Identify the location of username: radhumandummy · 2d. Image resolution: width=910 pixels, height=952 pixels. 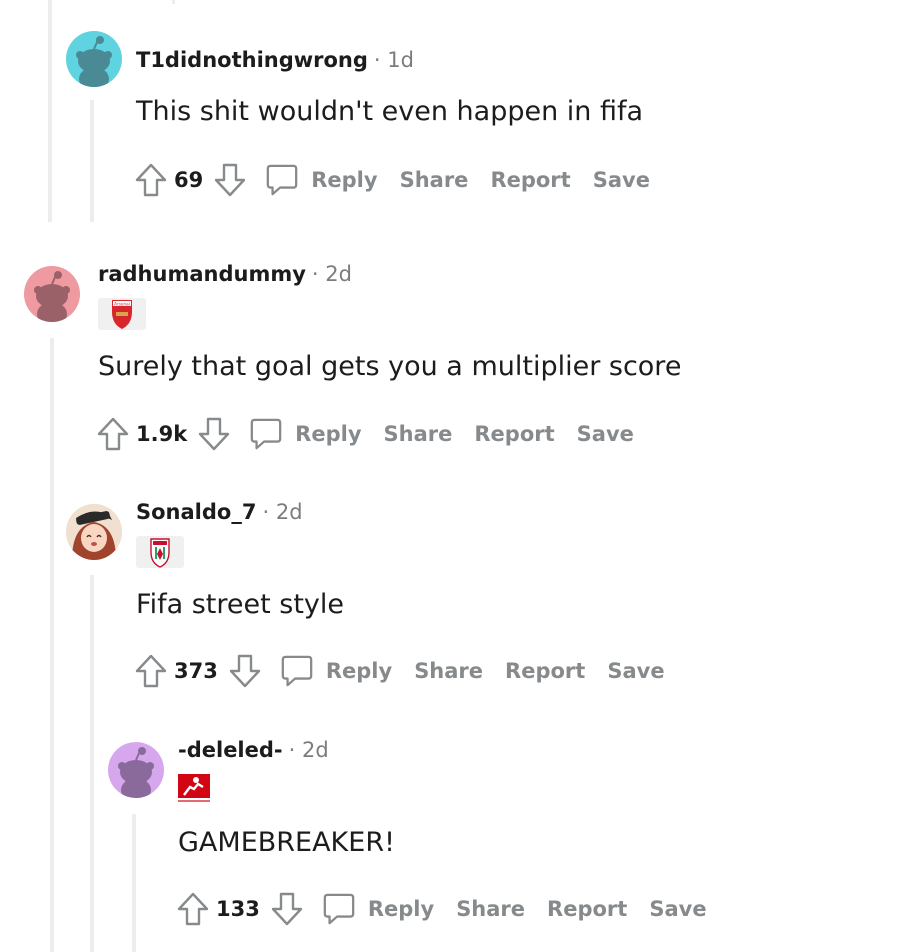
(225, 274).